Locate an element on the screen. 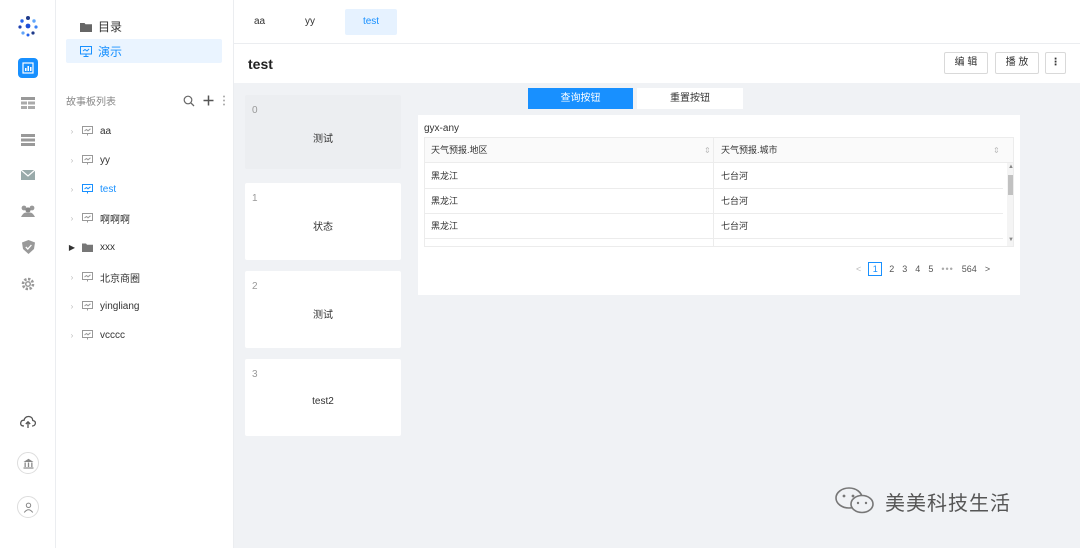 This screenshot has height=548, width=1080. page-title: test is located at coordinates (260, 64).